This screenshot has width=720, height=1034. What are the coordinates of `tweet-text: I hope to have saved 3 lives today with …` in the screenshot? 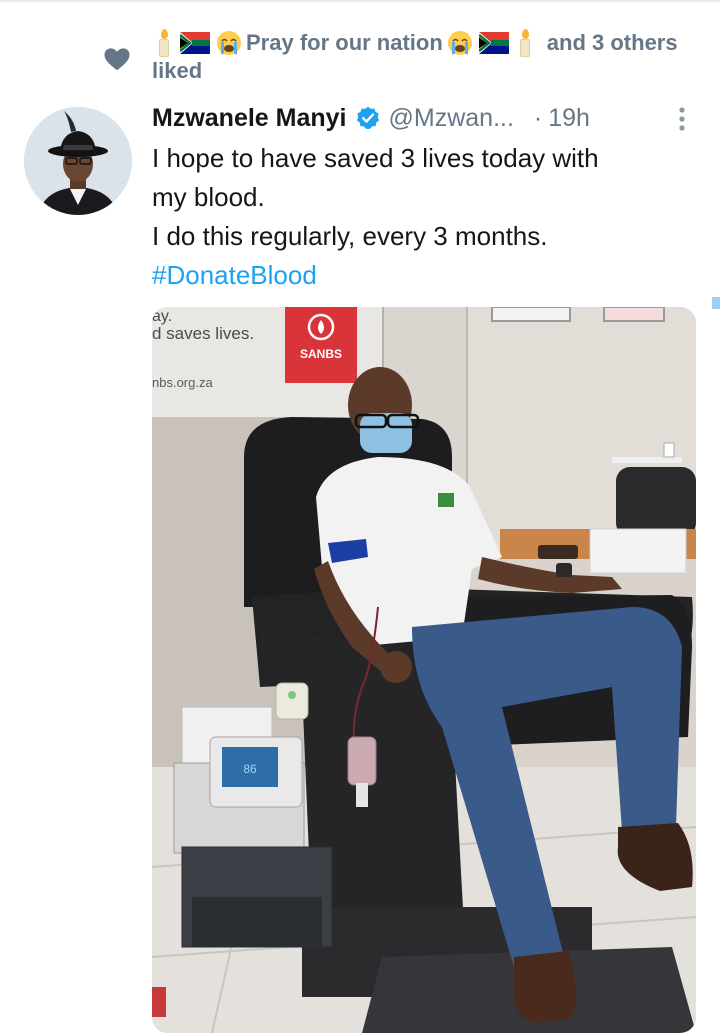 It's located at (430, 217).